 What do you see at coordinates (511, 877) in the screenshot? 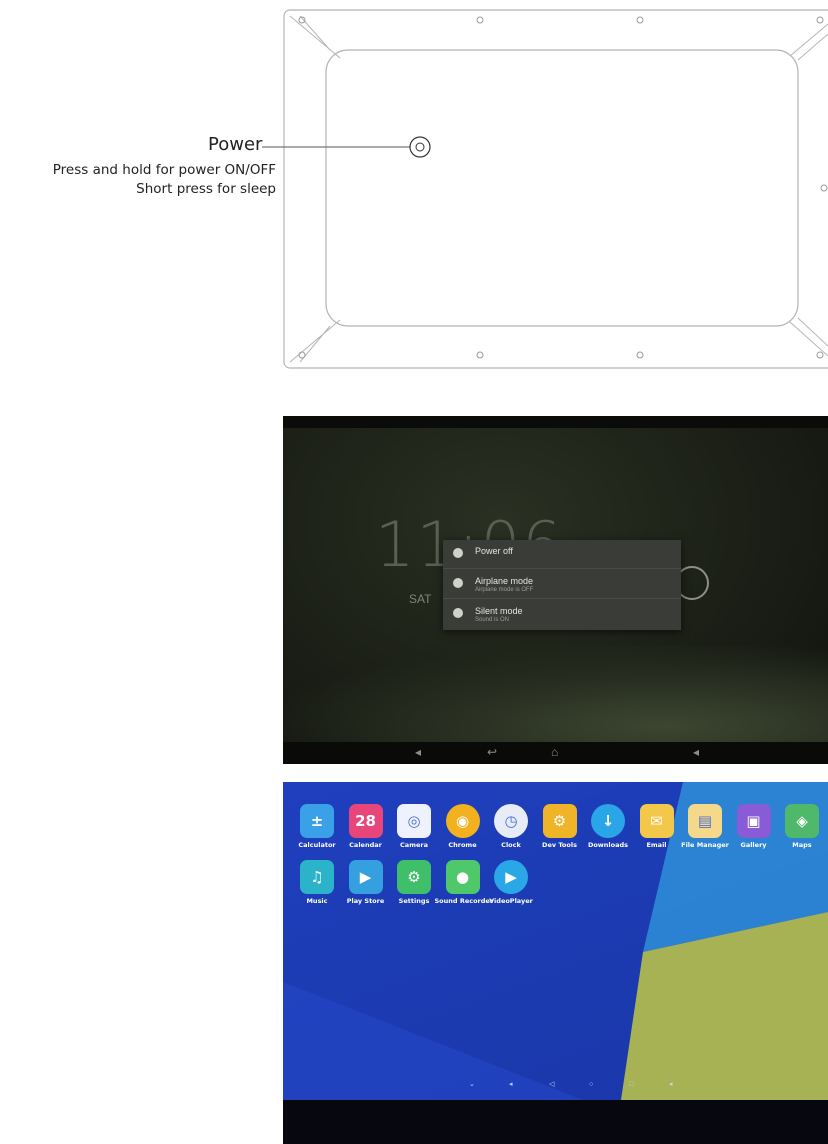
I see `videoplayer-icon: ▶` at bounding box center [511, 877].